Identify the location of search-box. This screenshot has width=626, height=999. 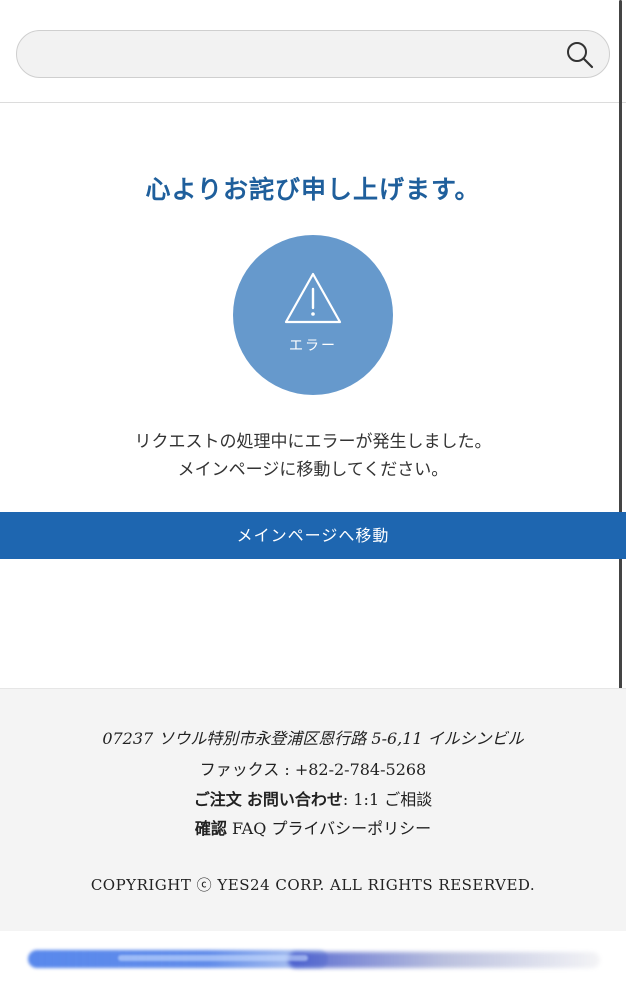
(313, 54).